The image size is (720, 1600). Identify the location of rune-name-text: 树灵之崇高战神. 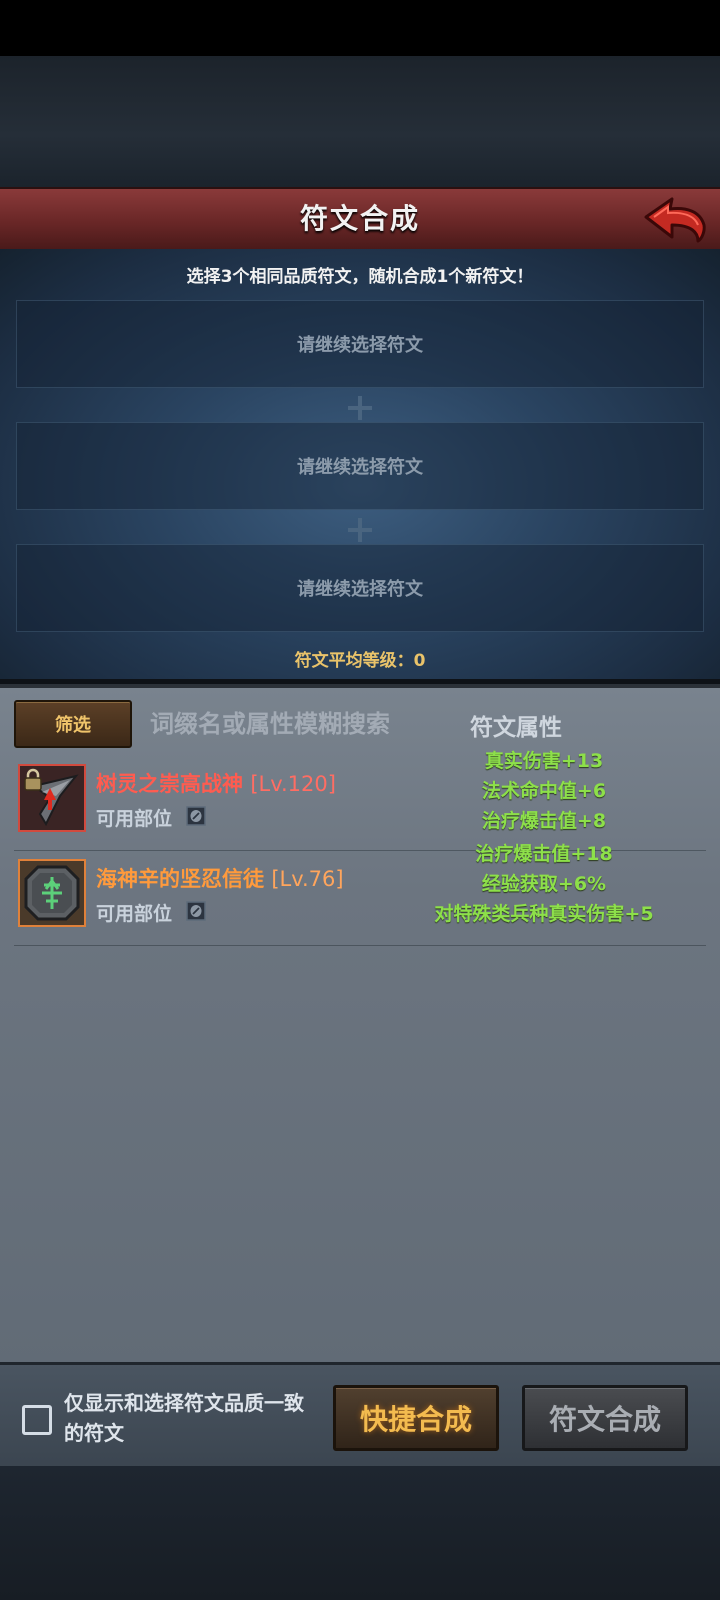
(169, 784).